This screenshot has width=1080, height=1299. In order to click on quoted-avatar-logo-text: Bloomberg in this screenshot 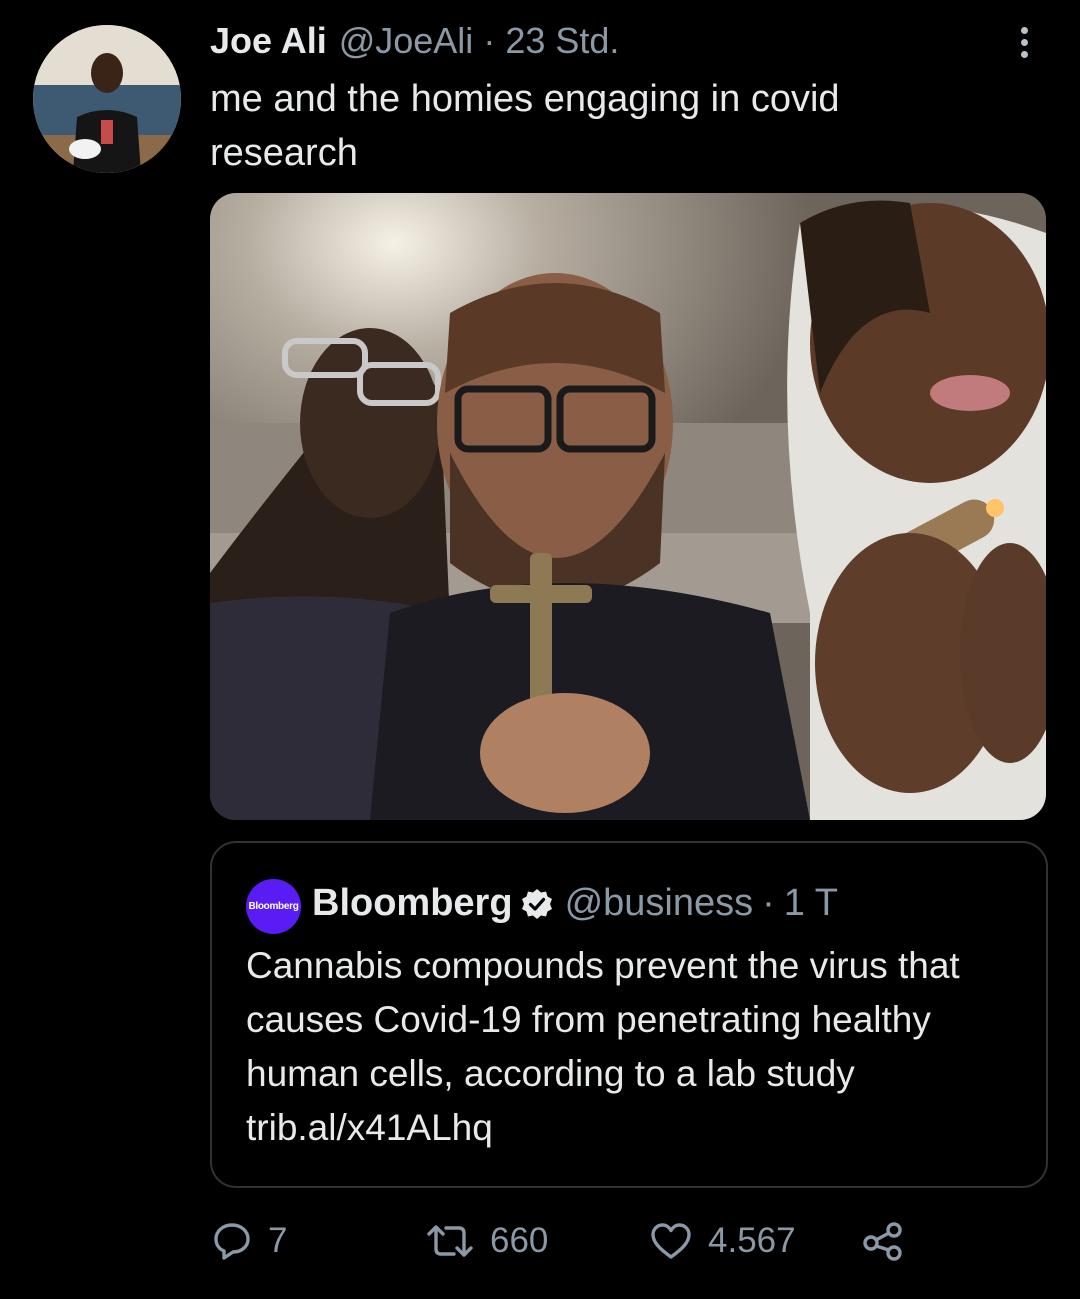, I will do `click(273, 906)`.